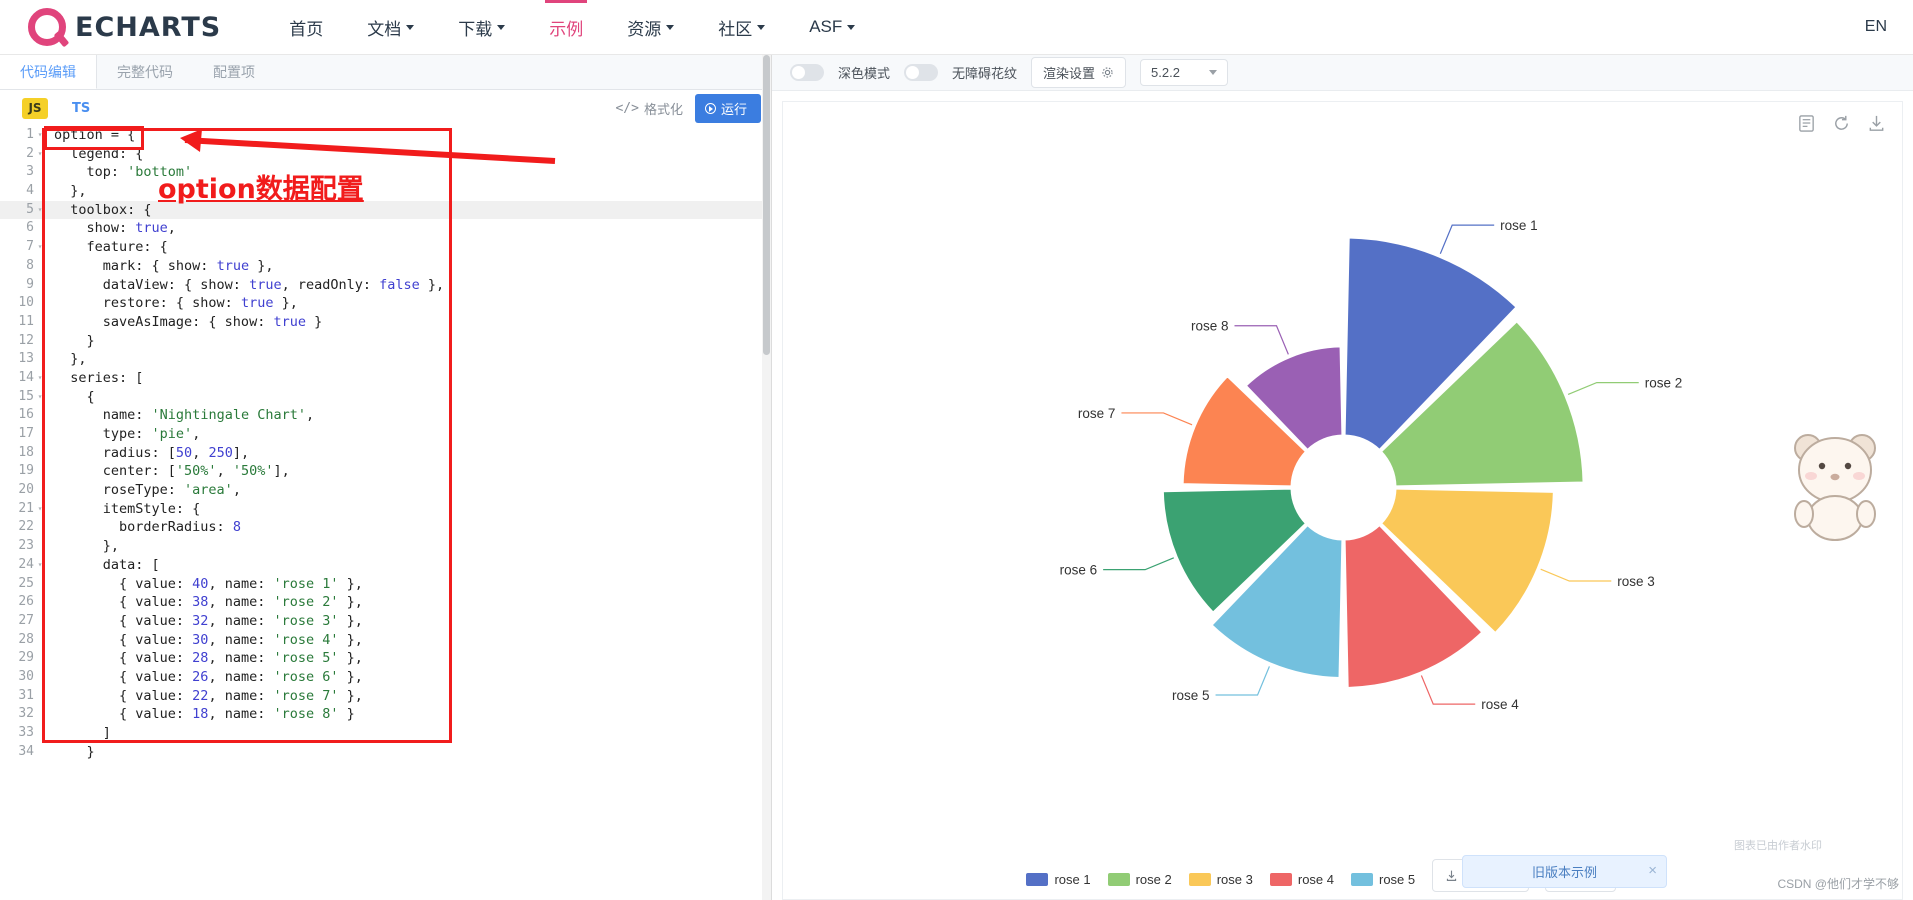 The height and width of the screenshot is (900, 1913). Describe the element at coordinates (385, 191) in the screenshot. I see `code-line: 4 },` at that location.